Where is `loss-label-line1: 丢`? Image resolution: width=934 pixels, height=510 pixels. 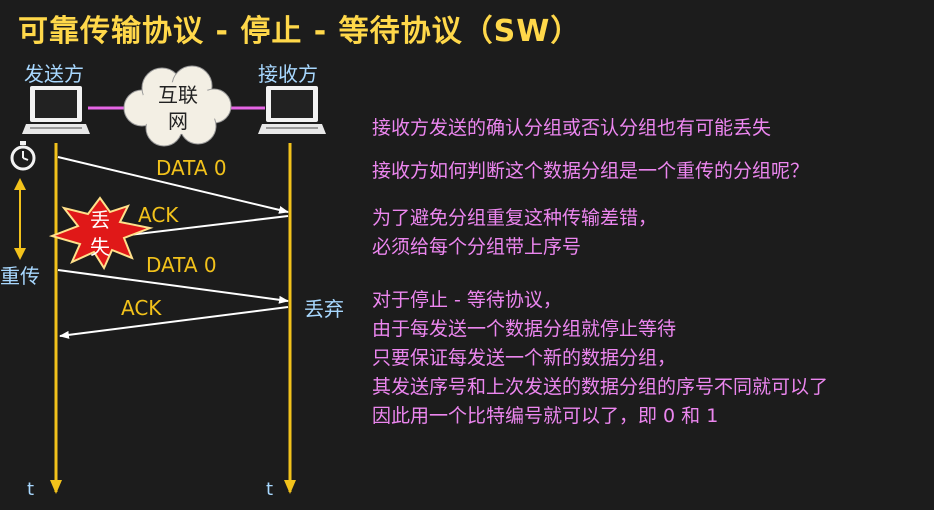 loss-label-line1: 丢 is located at coordinates (100, 220).